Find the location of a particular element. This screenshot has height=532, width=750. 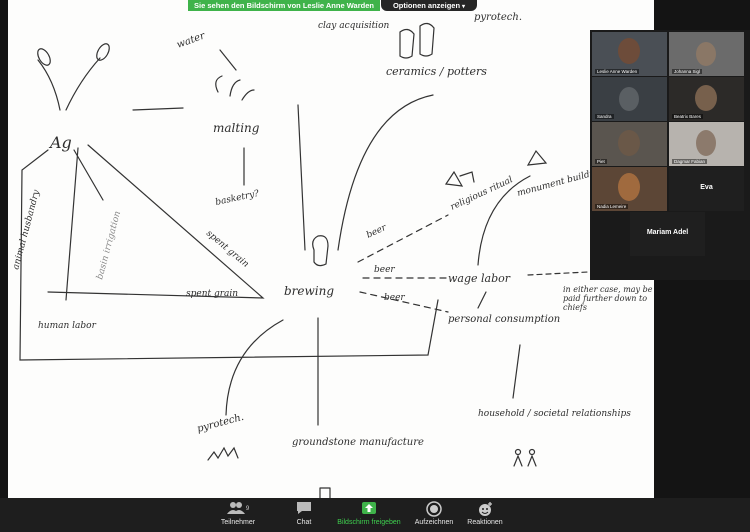

malting-brewing-arrow is located at coordinates (301, 177).